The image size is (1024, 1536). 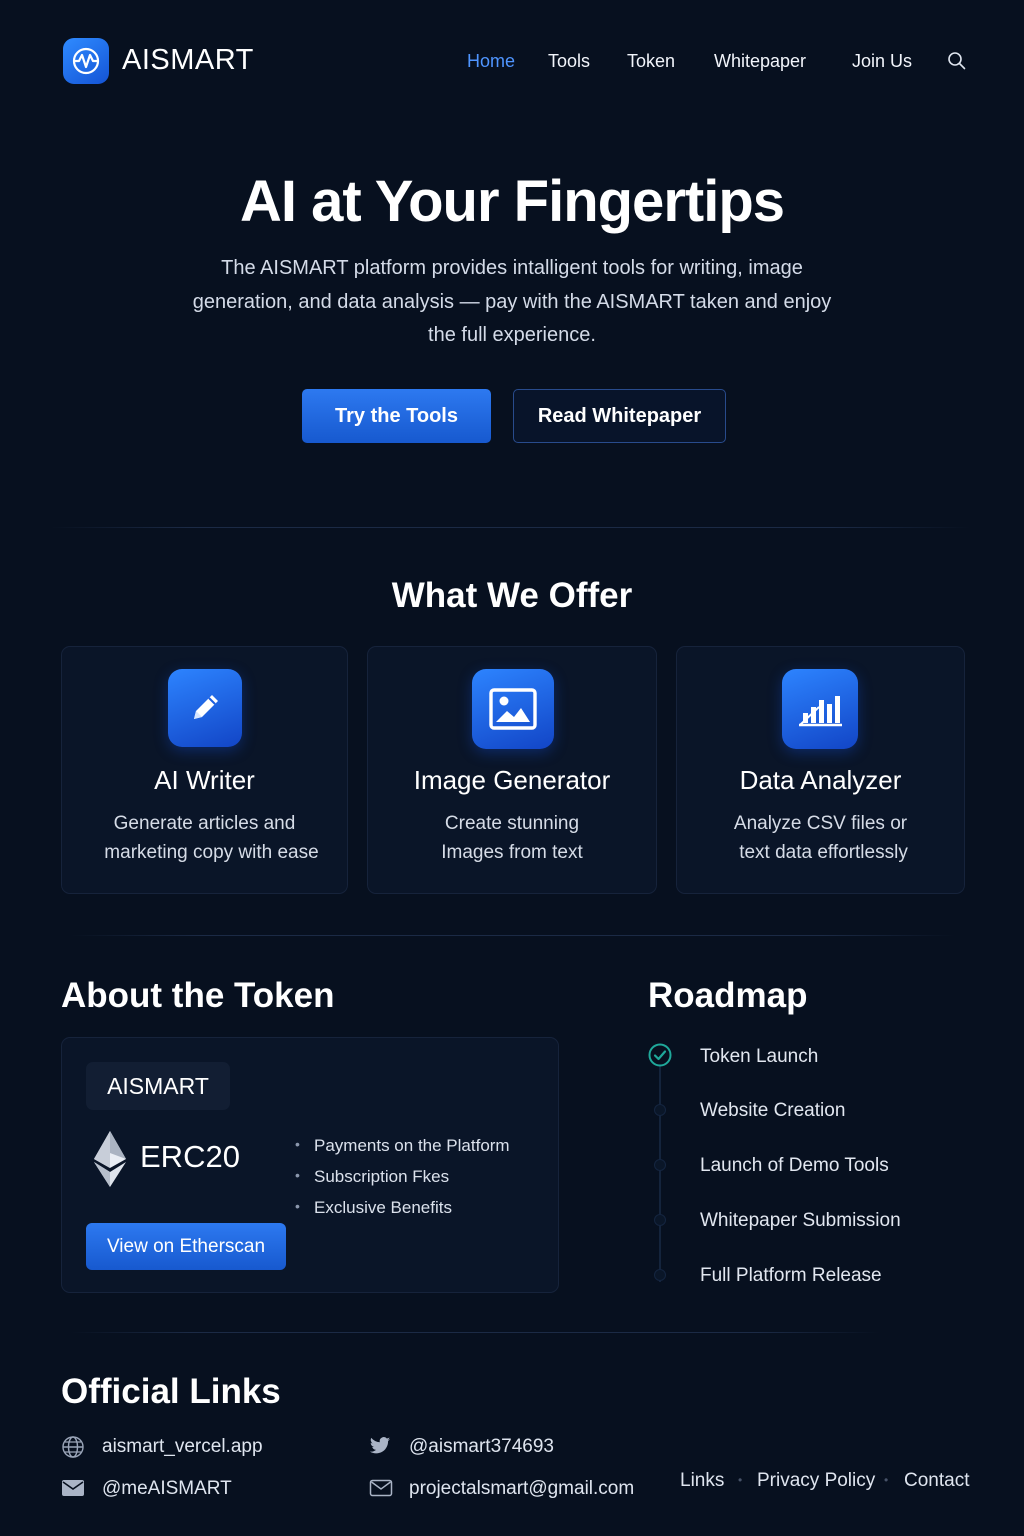 What do you see at coordinates (619, 416) in the screenshot?
I see `read-whitepaper-button: Read Whitepaper` at bounding box center [619, 416].